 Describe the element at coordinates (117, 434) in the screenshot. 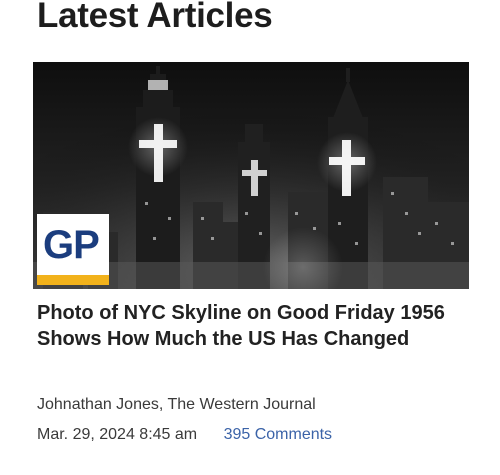

I see `article-date: Mar. 29, 2024 8:45 am` at that location.